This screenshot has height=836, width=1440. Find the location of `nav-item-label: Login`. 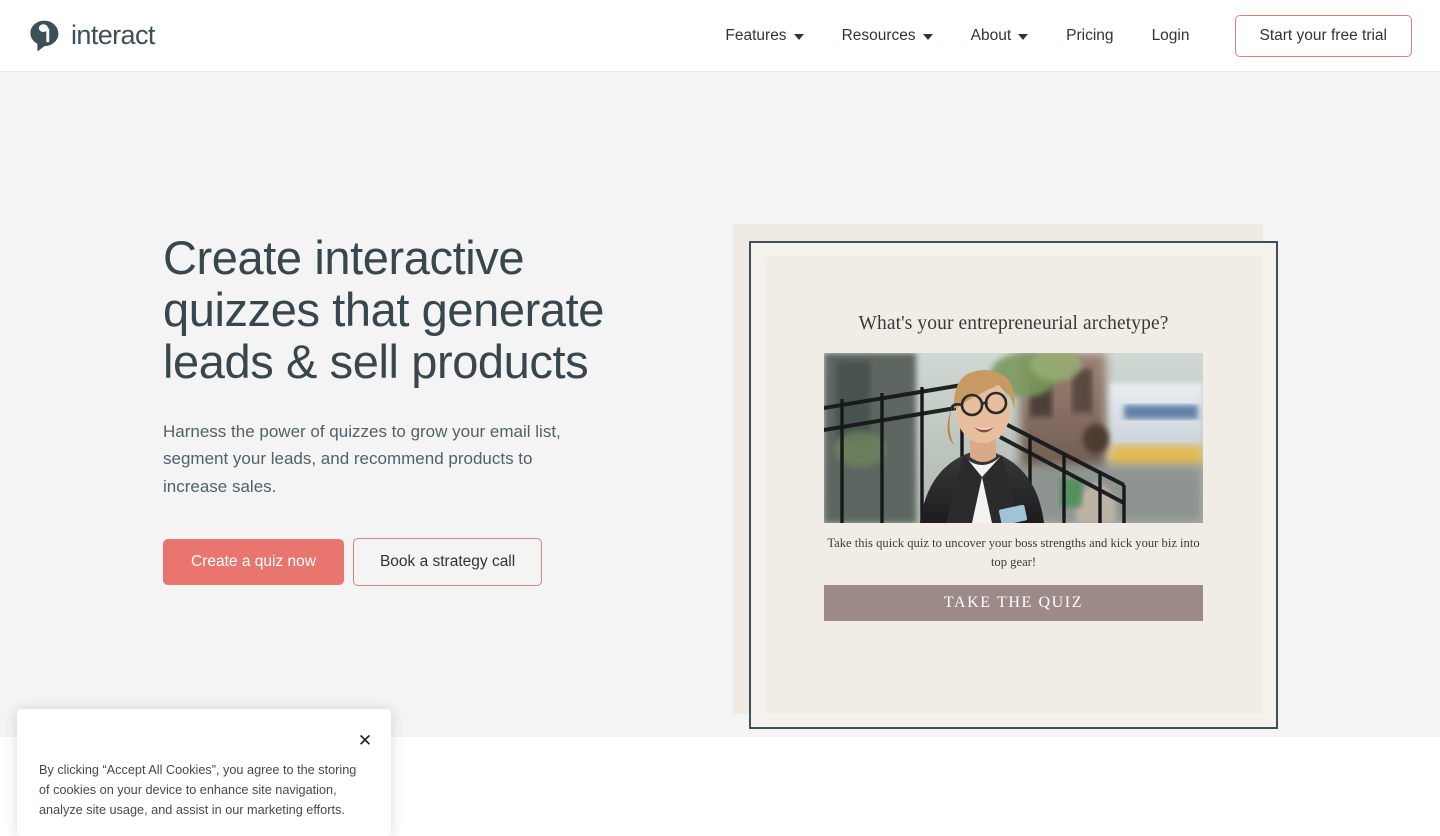

nav-item-label: Login is located at coordinates (1170, 35).